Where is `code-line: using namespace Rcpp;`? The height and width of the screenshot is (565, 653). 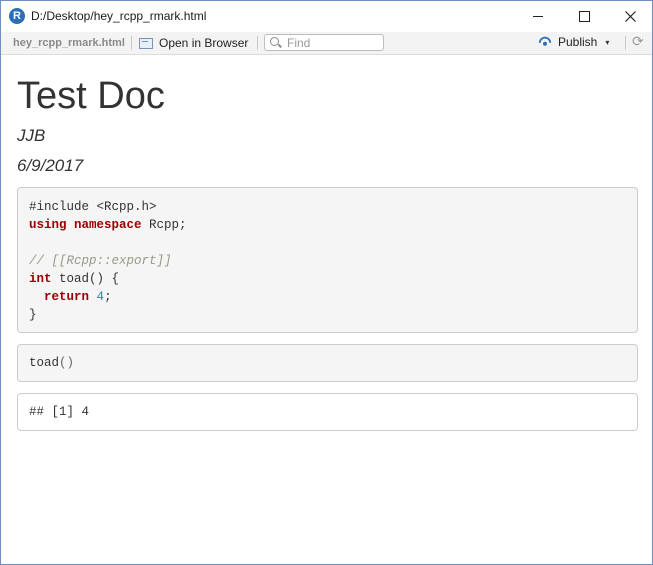 code-line: using namespace Rcpp; is located at coordinates (108, 225).